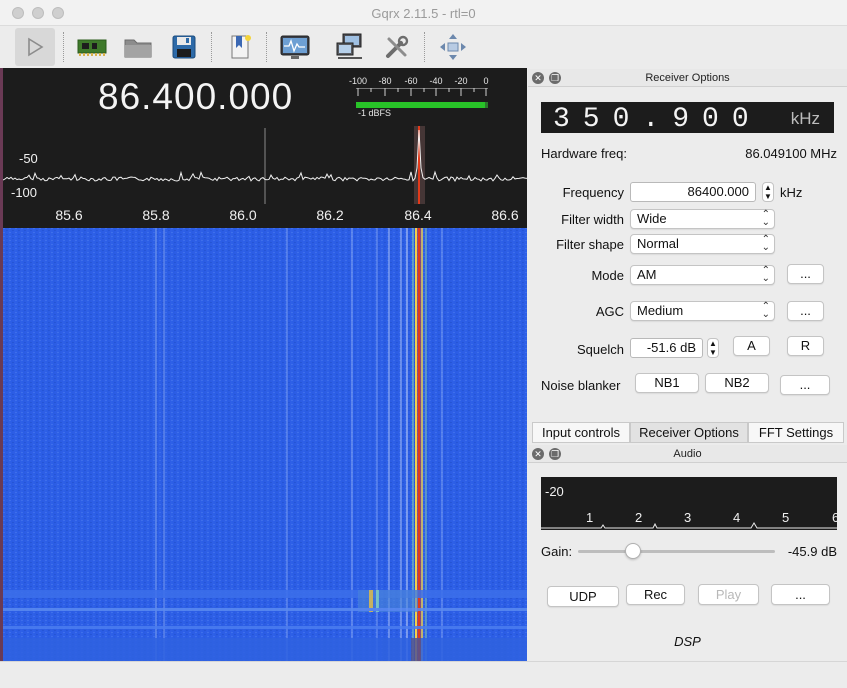 Image resolution: width=847 pixels, height=688 pixels. I want to click on frequency-tick: 86.2, so click(330, 215).